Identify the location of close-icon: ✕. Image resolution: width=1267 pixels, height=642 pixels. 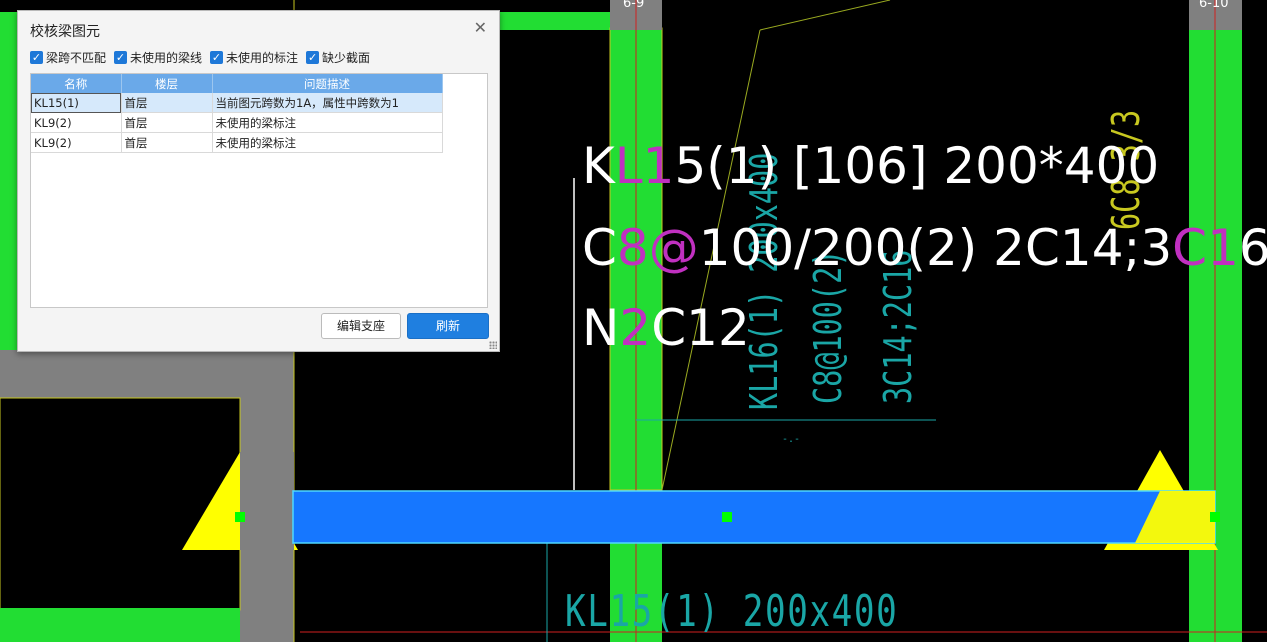
(480, 28).